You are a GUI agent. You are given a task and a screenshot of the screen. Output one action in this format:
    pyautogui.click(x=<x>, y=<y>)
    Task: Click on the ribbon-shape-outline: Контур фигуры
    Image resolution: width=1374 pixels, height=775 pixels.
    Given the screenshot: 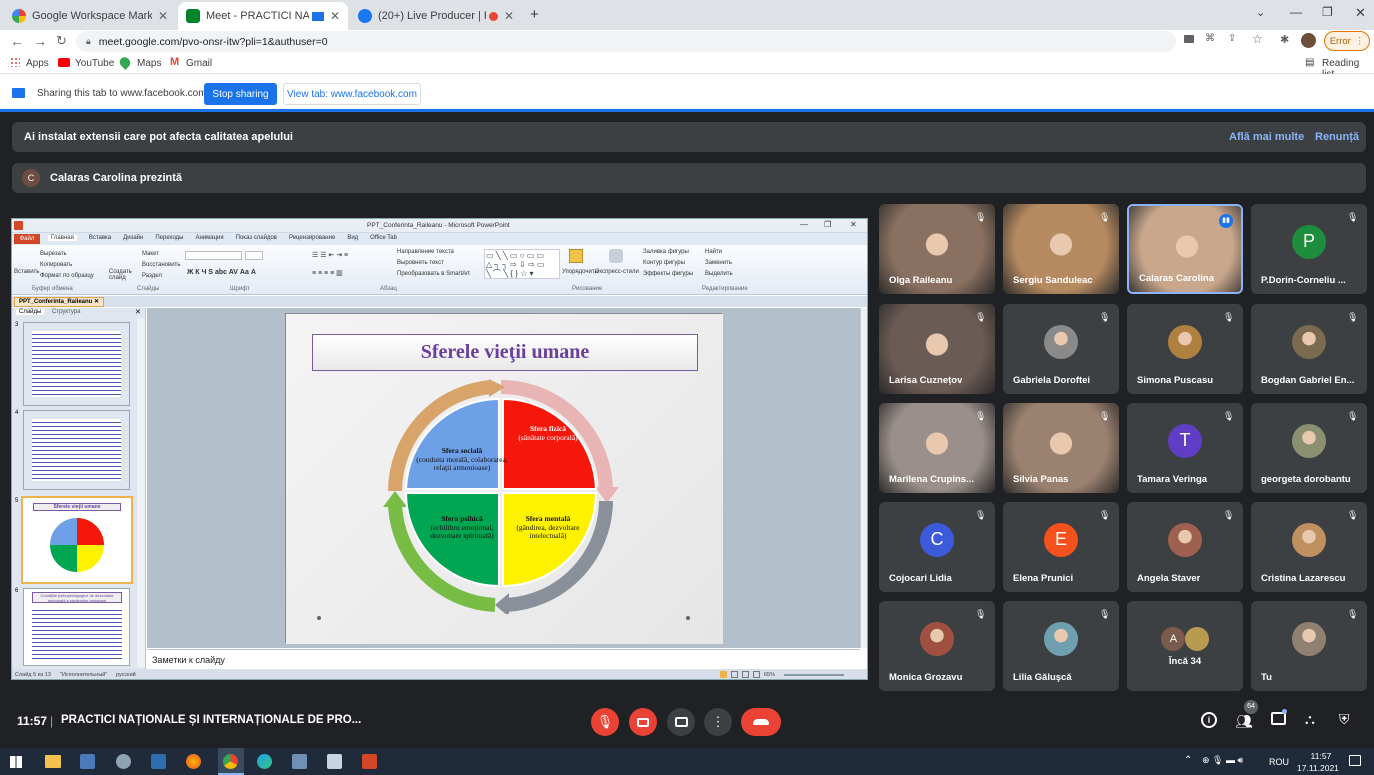 What is the action you would take?
    pyautogui.click(x=664, y=263)
    